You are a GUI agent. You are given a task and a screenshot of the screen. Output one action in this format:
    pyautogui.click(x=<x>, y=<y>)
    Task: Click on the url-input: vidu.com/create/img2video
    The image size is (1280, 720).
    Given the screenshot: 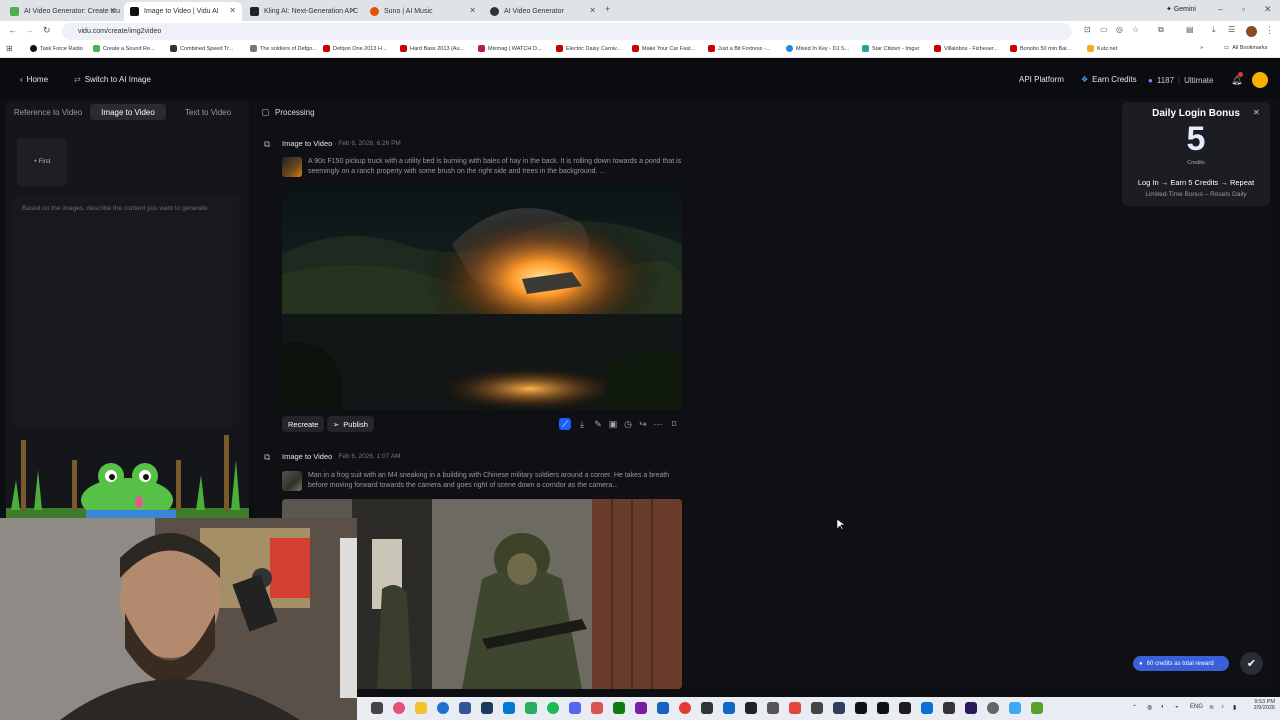 What is the action you would take?
    pyautogui.click(x=567, y=31)
    